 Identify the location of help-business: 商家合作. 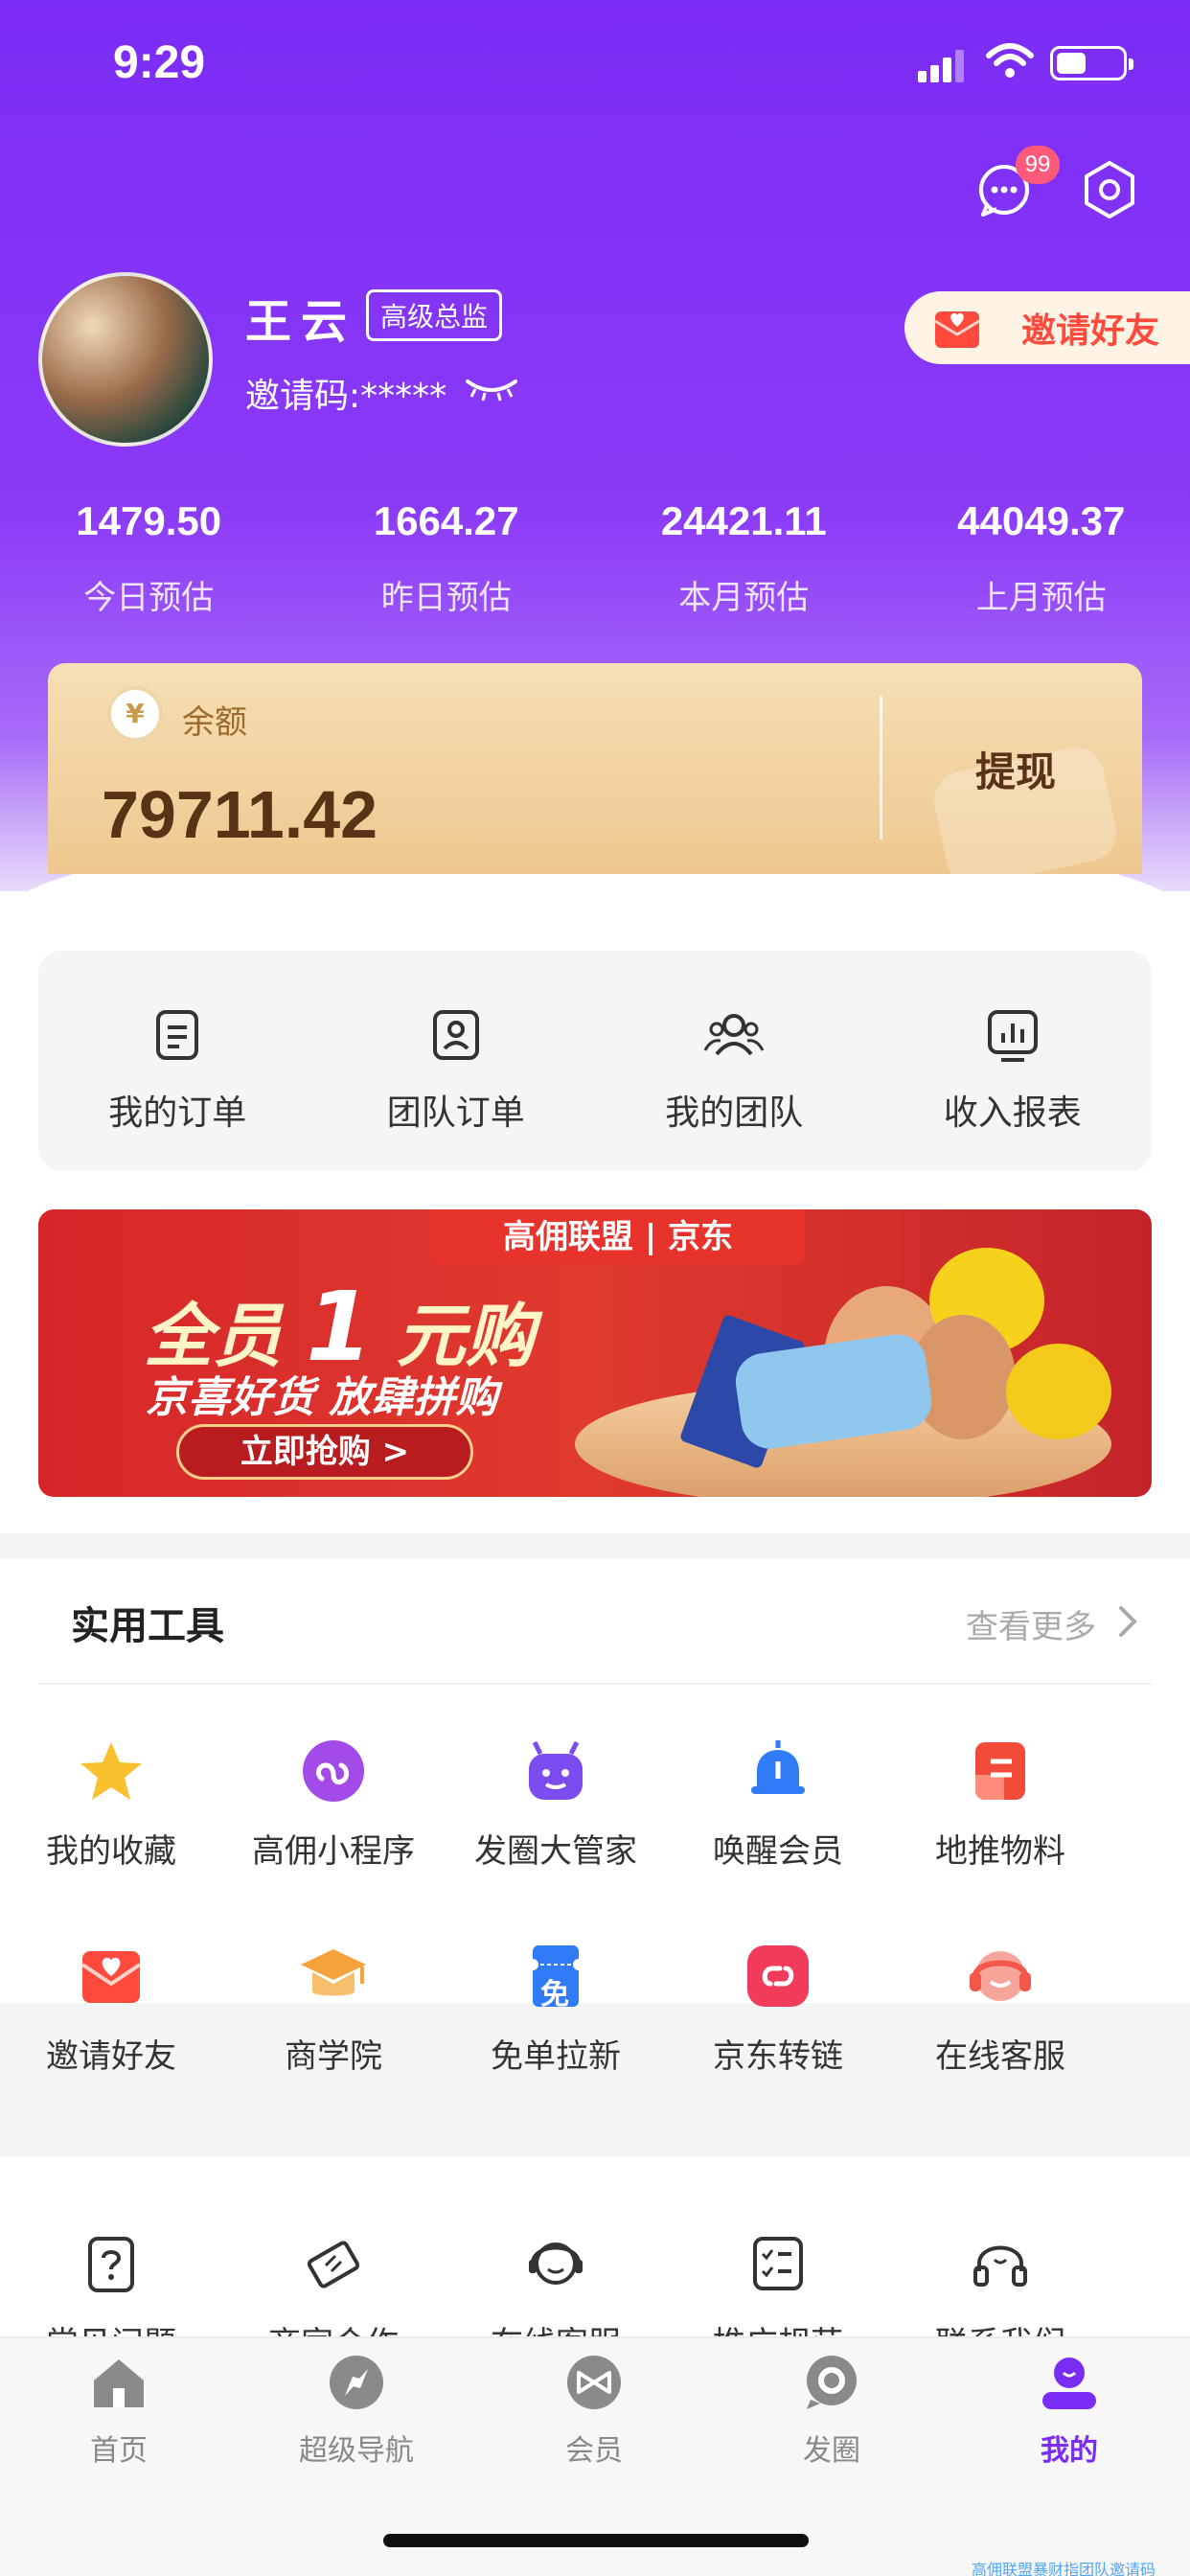
(334, 2283).